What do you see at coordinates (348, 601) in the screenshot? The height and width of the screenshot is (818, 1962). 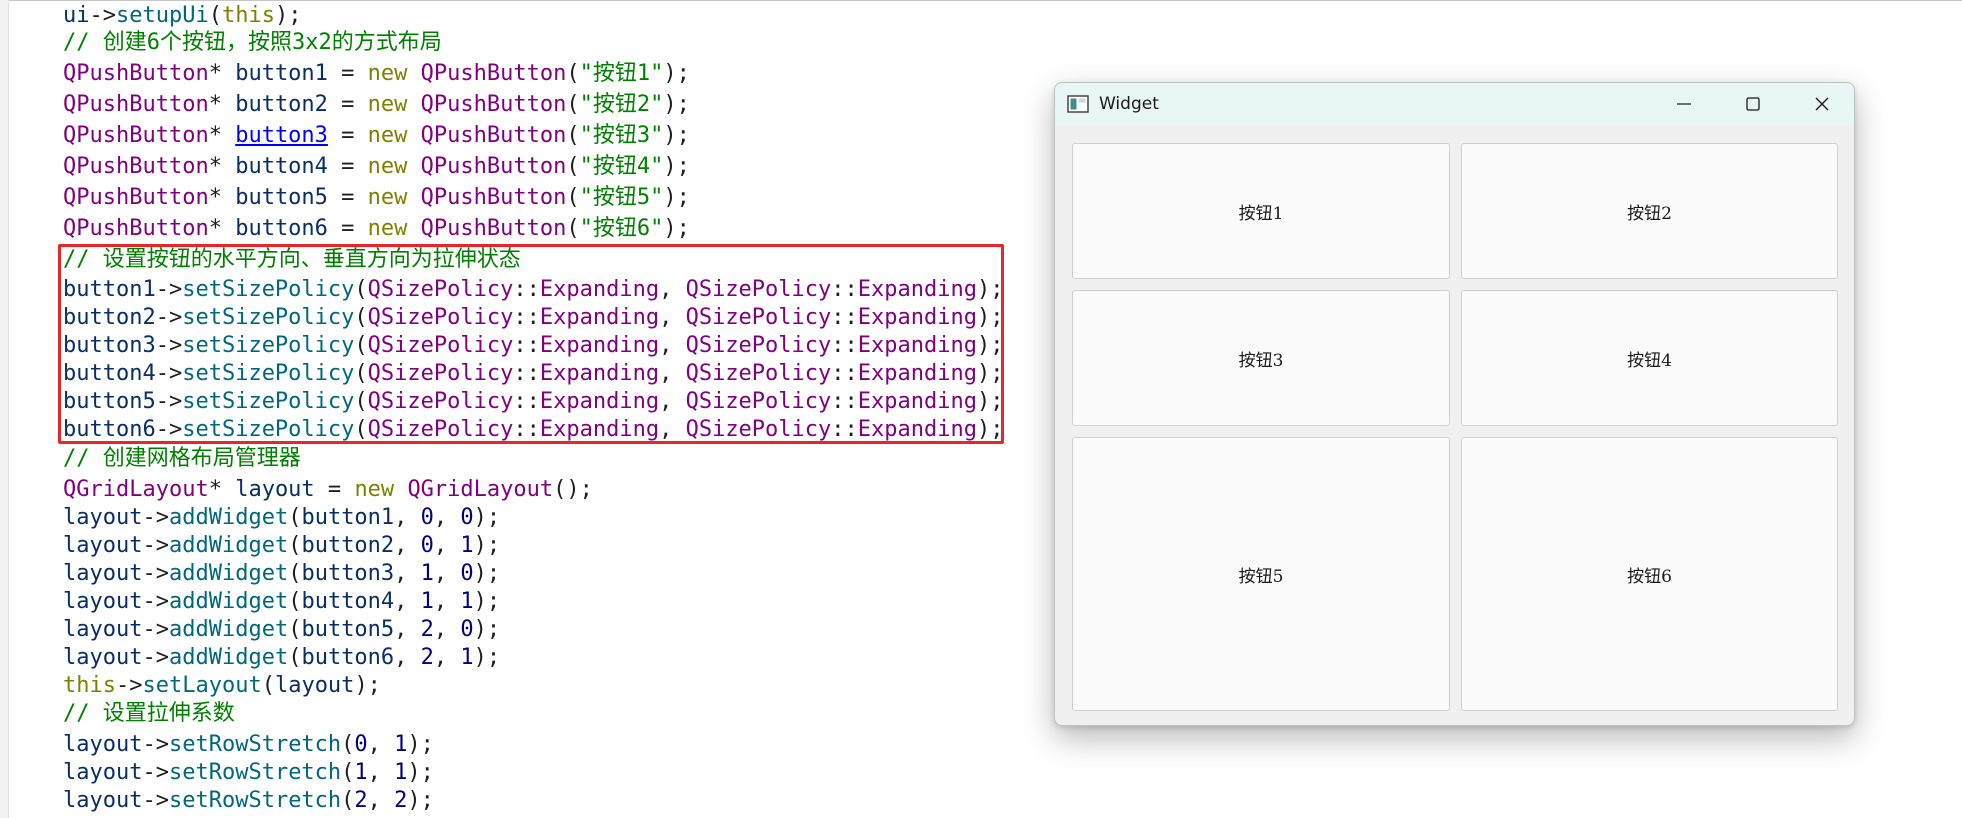 I see `code-token: button4` at bounding box center [348, 601].